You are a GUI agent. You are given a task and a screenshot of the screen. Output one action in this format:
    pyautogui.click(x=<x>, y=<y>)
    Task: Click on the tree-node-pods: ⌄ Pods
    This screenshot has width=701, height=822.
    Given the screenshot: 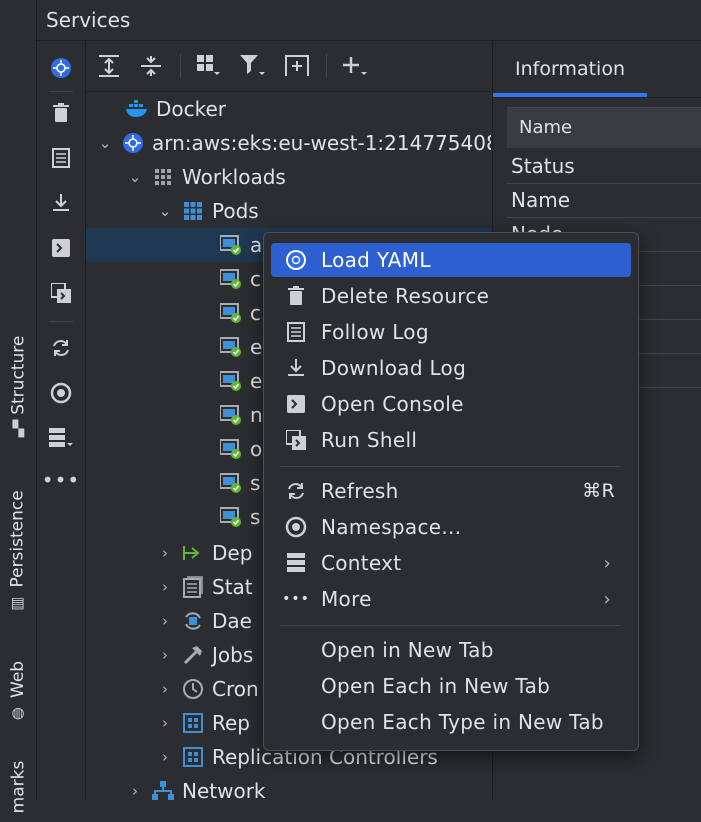 What is the action you would take?
    pyautogui.click(x=288, y=211)
    